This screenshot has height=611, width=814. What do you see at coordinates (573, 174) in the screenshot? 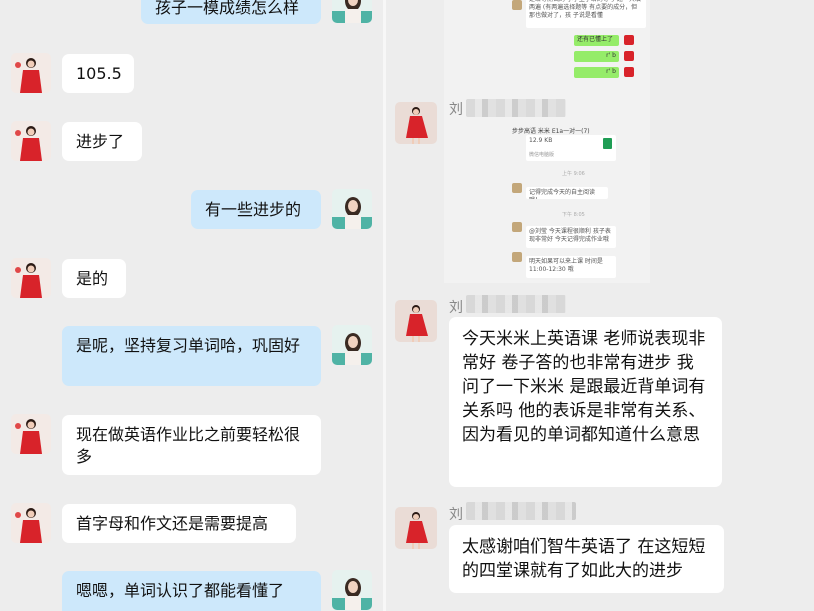
I see `timestamp: 上午 9:06` at bounding box center [573, 174].